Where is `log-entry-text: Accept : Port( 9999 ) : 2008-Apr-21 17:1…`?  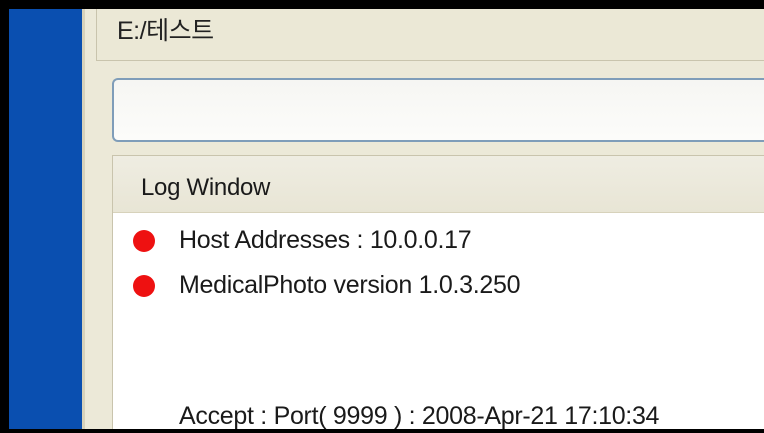
log-entry-text: Accept : Port( 9999 ) : 2008-Apr-21 17:1… is located at coordinates (419, 416).